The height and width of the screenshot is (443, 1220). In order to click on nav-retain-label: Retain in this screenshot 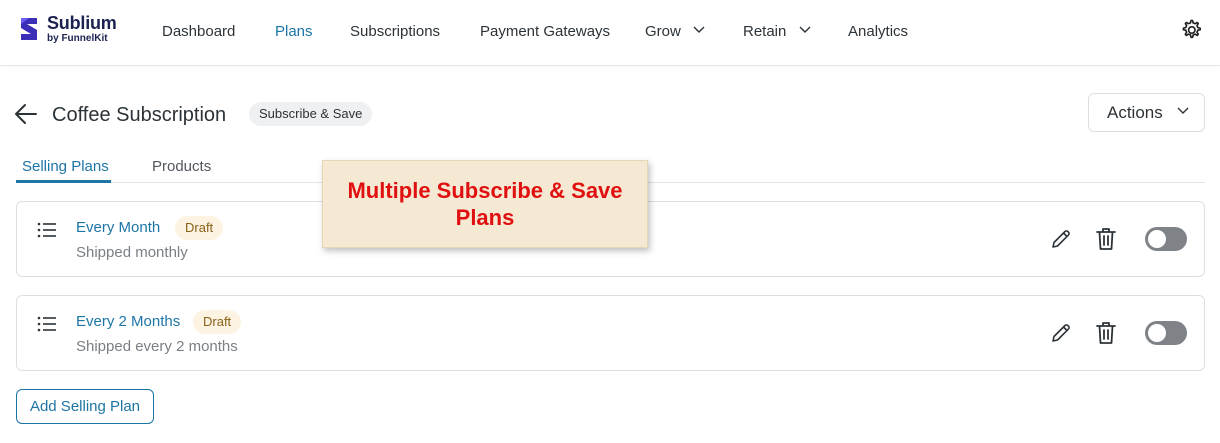, I will do `click(765, 31)`.